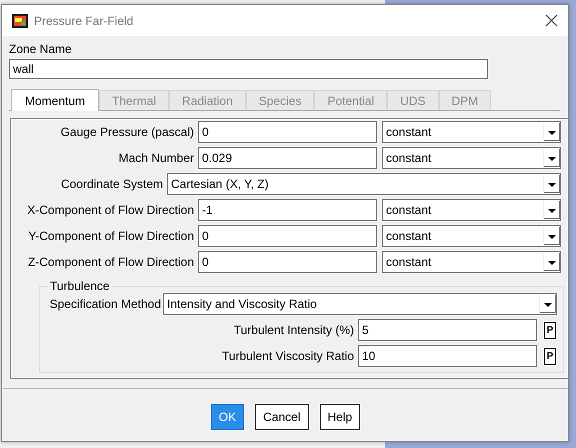 This screenshot has width=576, height=448. Describe the element at coordinates (80, 286) in the screenshot. I see `group-title: Turbulence` at that location.